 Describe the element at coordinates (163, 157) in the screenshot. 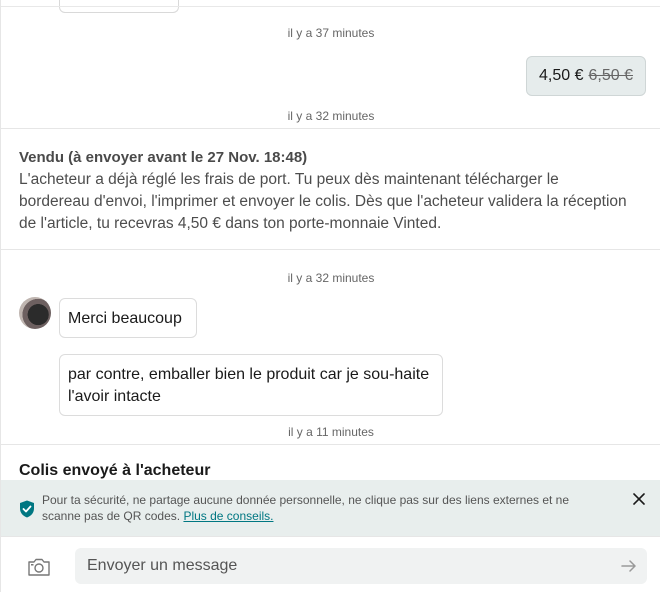

I see `sold-status-title: Vendu (à envoyer avant le 27 Nov. 18:48)` at that location.